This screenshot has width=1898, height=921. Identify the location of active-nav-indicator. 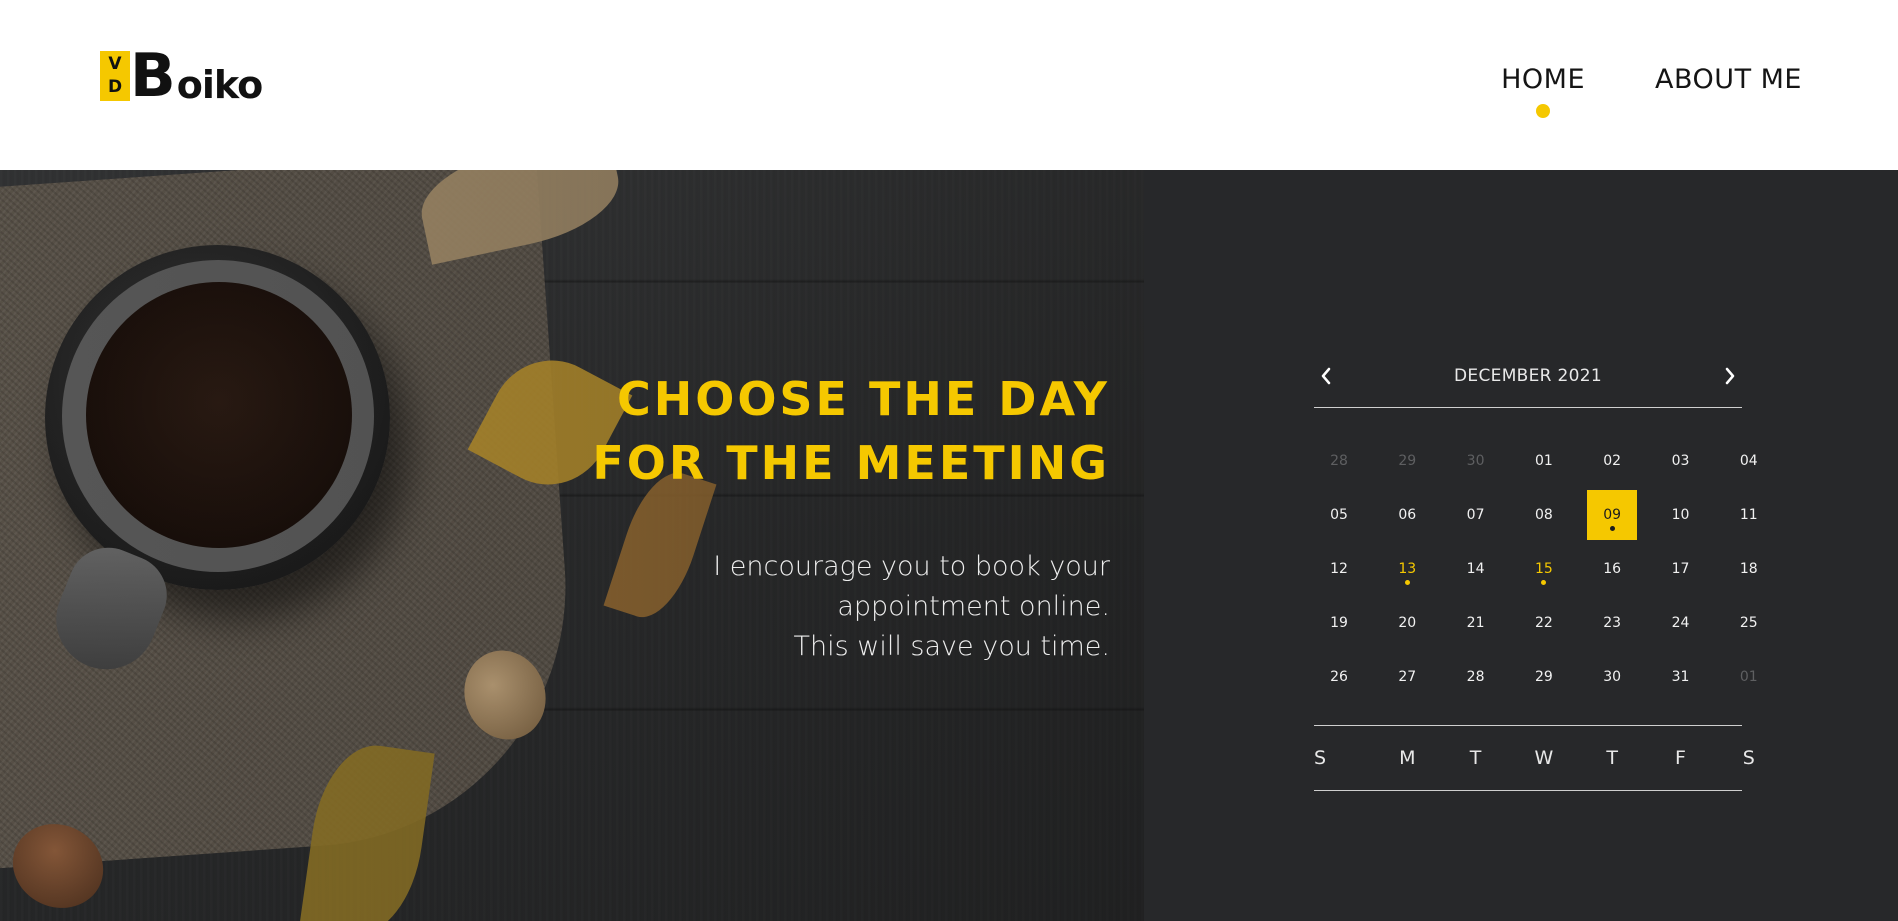
(1543, 111).